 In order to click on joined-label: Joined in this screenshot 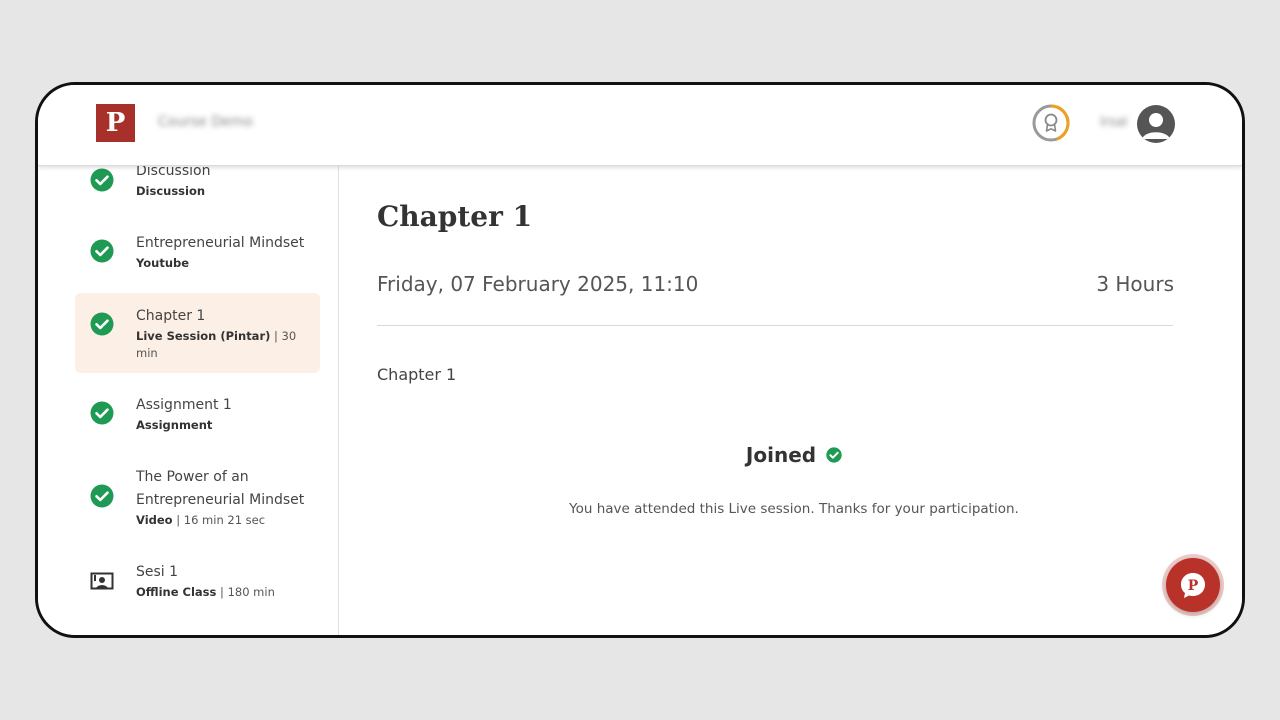, I will do `click(781, 455)`.